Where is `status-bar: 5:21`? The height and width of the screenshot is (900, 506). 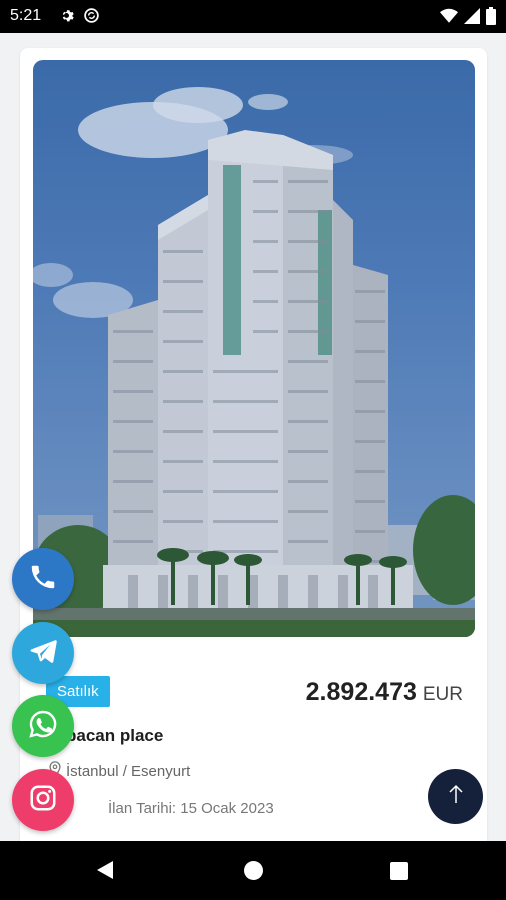 status-bar: 5:21 is located at coordinates (253, 16).